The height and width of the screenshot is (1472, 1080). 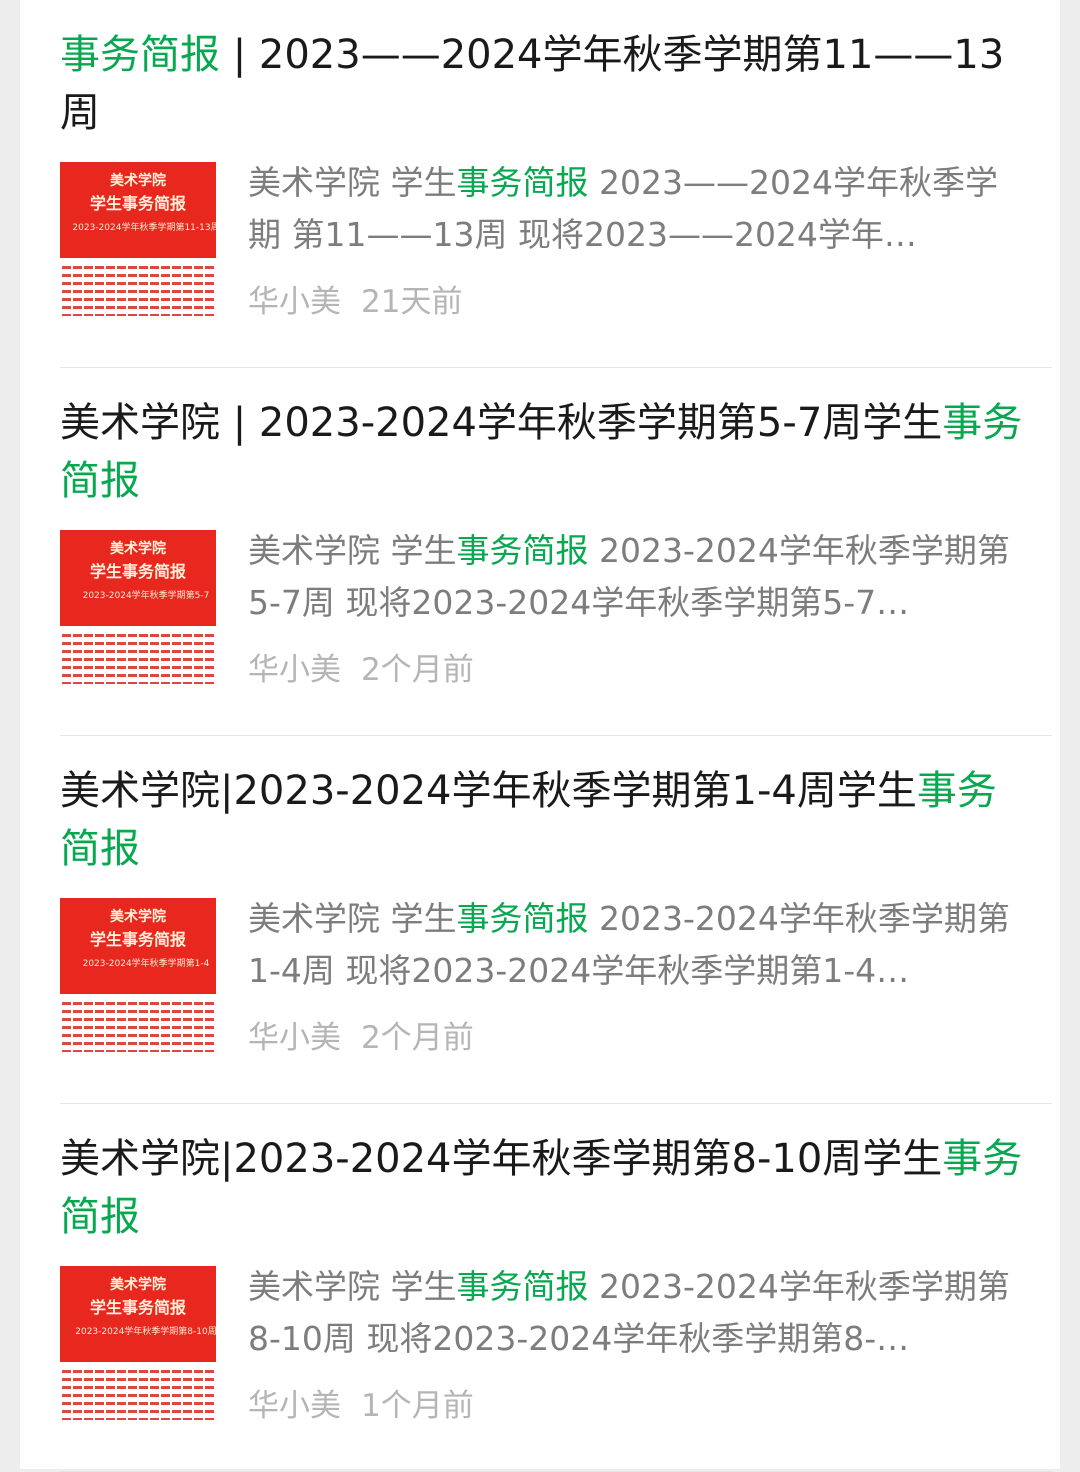 What do you see at coordinates (545, 84) in the screenshot?
I see `article-title: 事务简报 | 2023——2024学年秋季学期第11——13周` at bounding box center [545, 84].